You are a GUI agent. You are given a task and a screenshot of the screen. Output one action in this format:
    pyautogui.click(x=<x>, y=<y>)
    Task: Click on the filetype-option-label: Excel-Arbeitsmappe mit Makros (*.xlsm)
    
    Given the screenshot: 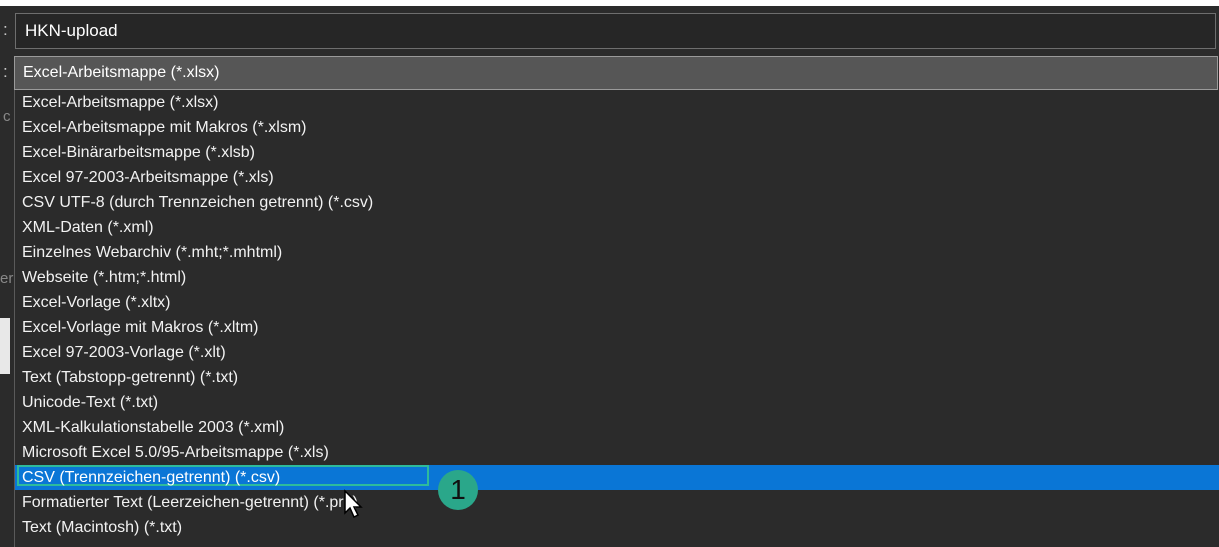 What is the action you would take?
    pyautogui.click(x=164, y=127)
    